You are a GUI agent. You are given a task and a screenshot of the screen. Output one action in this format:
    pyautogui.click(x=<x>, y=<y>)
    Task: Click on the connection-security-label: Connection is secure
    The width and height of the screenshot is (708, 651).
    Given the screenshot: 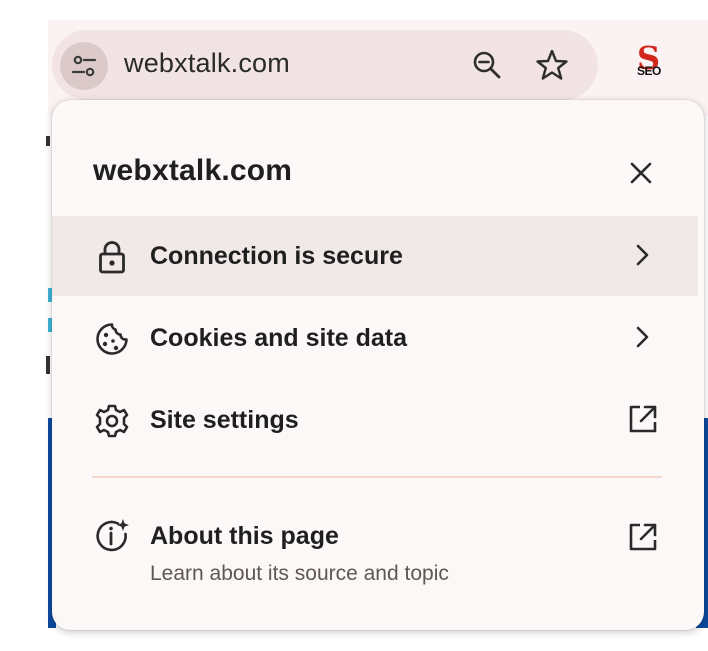 What is the action you would take?
    pyautogui.click(x=276, y=256)
    